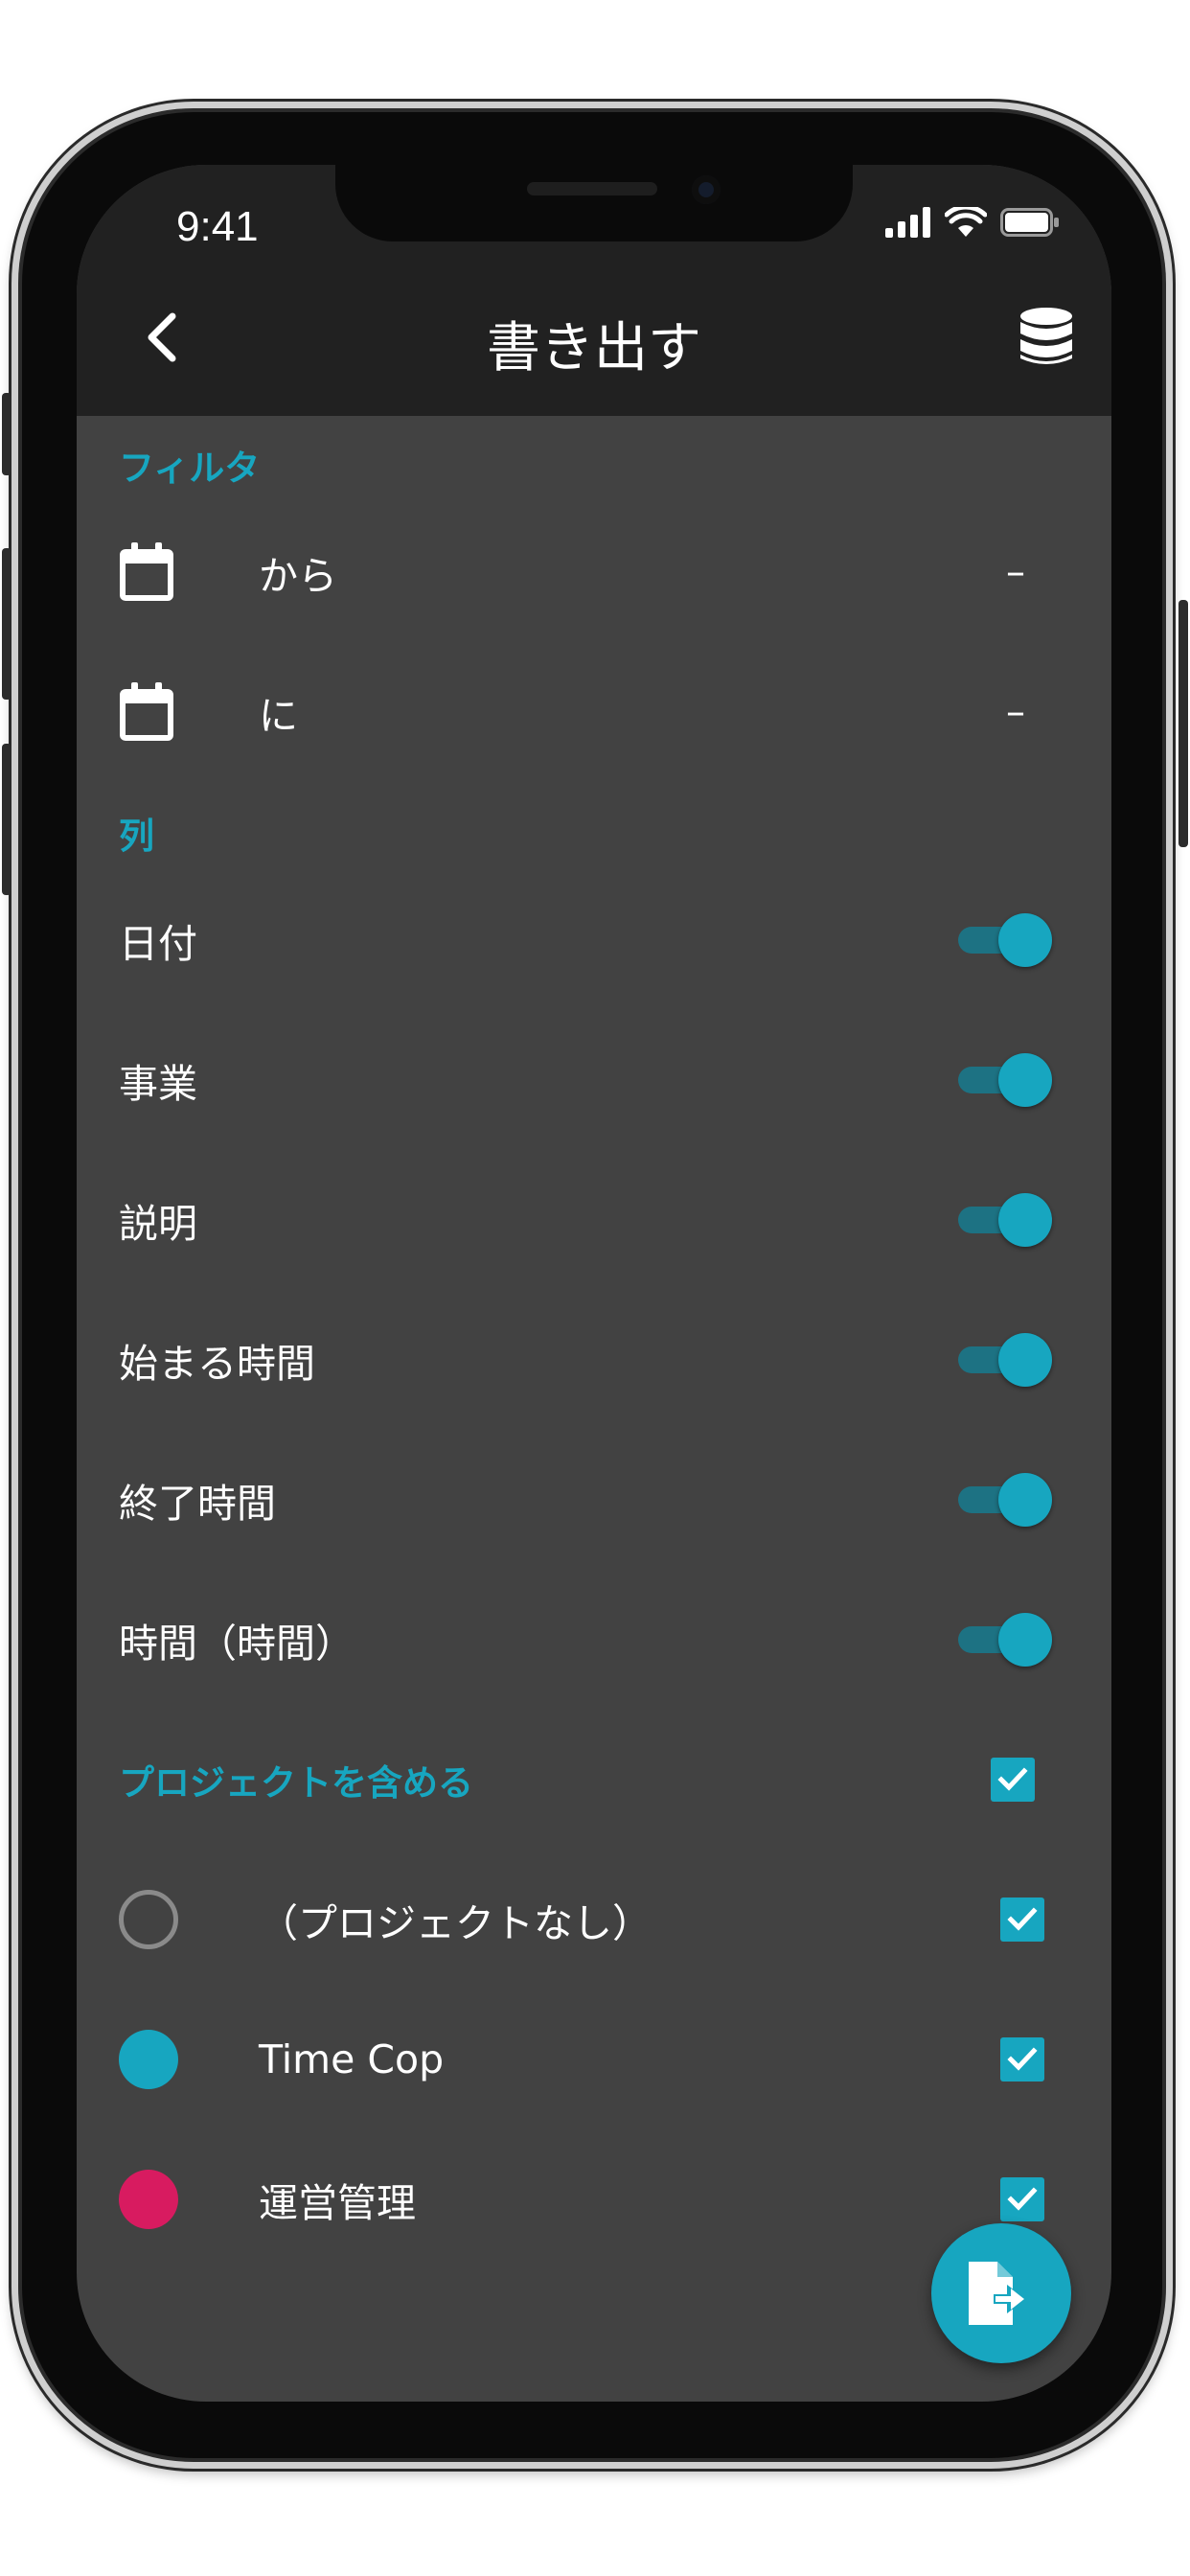 This screenshot has height=2576, width=1190. What do you see at coordinates (966, 222) in the screenshot?
I see `wifi-icon` at bounding box center [966, 222].